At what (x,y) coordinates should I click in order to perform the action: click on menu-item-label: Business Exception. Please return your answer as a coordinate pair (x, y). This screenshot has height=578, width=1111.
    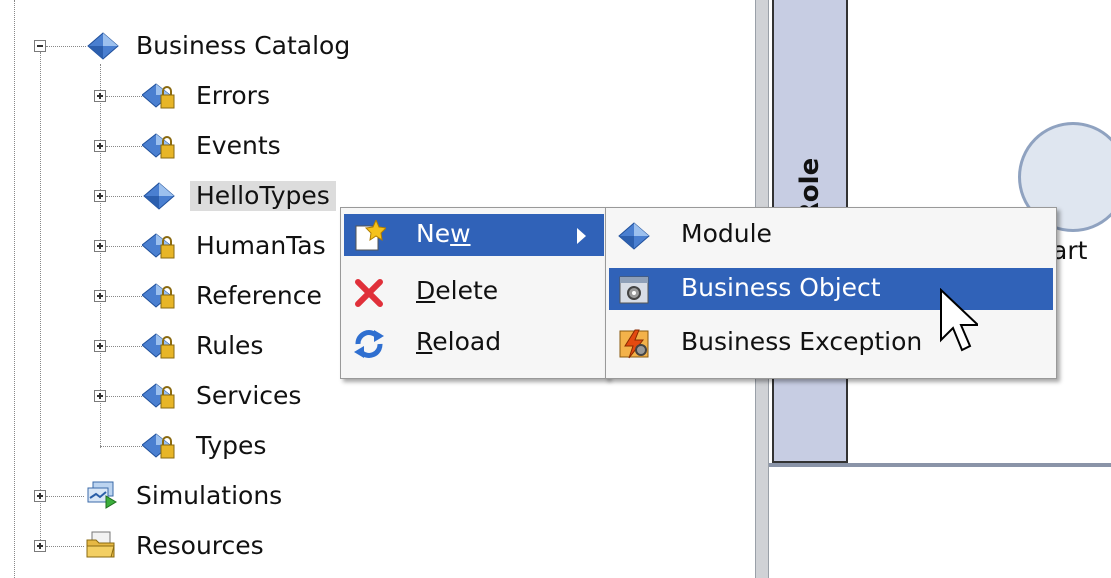
    Looking at the image, I should click on (802, 341).